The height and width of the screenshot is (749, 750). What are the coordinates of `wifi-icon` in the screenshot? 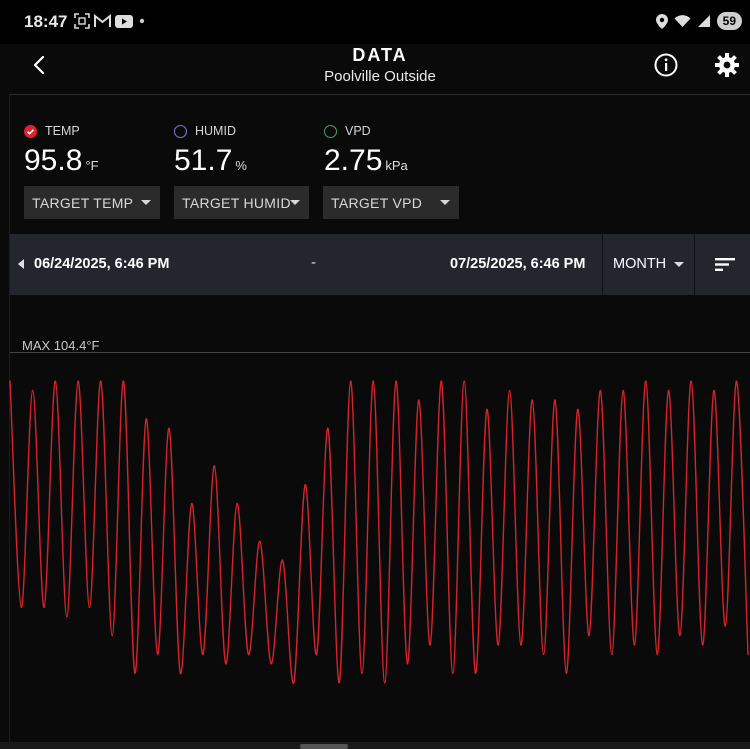 It's located at (682, 21).